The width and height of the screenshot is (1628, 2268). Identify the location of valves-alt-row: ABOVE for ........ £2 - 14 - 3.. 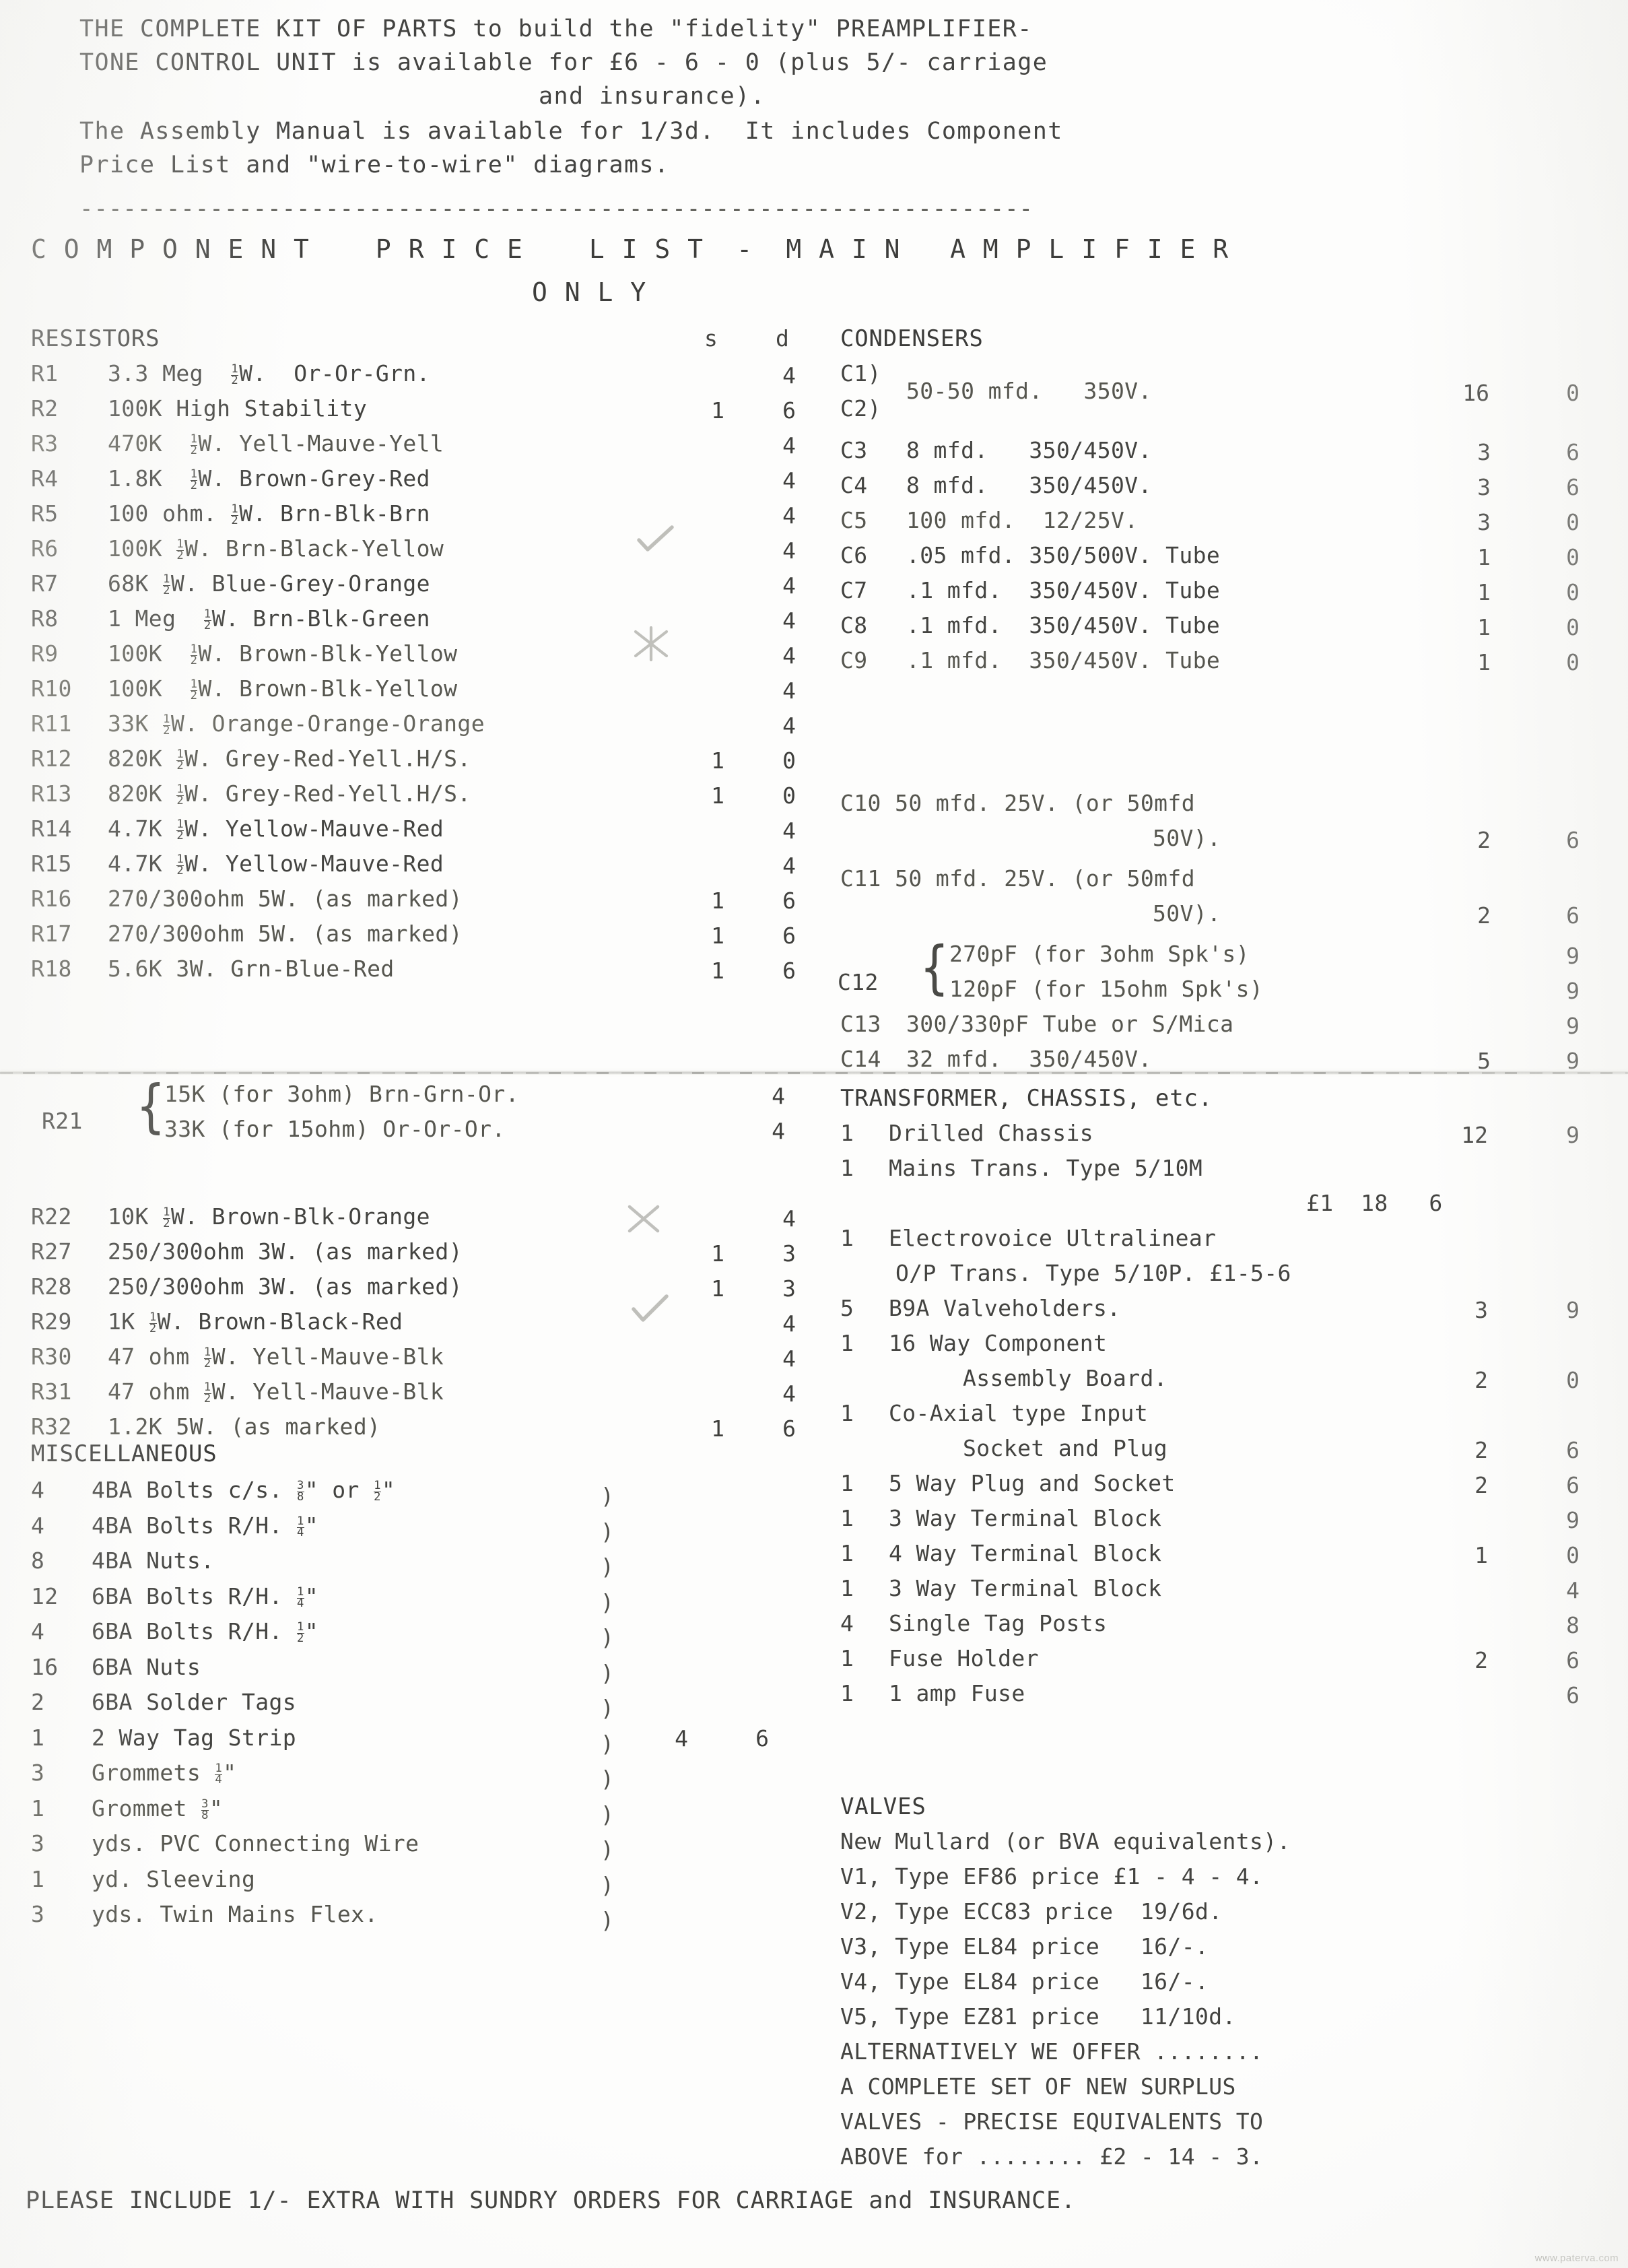
(1052, 2156).